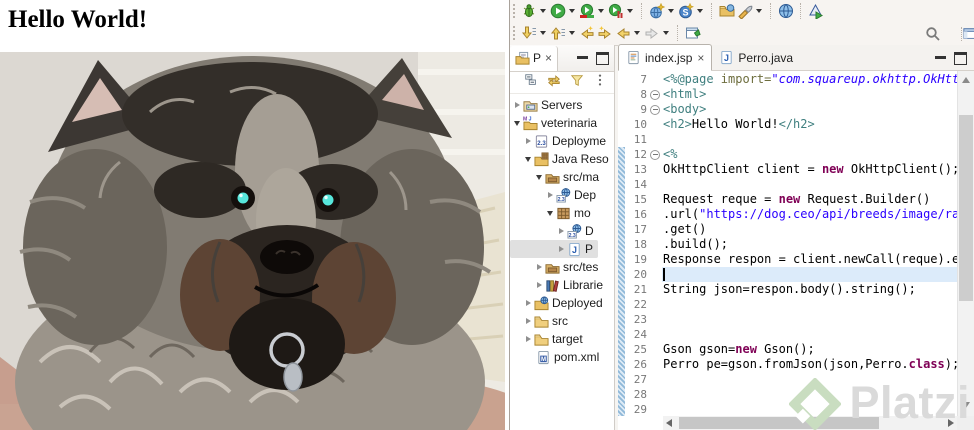 The image size is (974, 430). Describe the element at coordinates (587, 11) in the screenshot. I see `coverage-icon` at that location.